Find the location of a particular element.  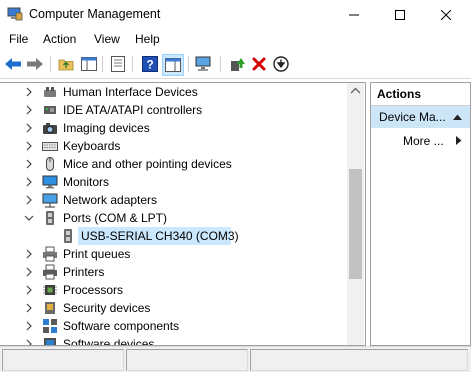

tree-item-label: Network adapters is located at coordinates (110, 200).